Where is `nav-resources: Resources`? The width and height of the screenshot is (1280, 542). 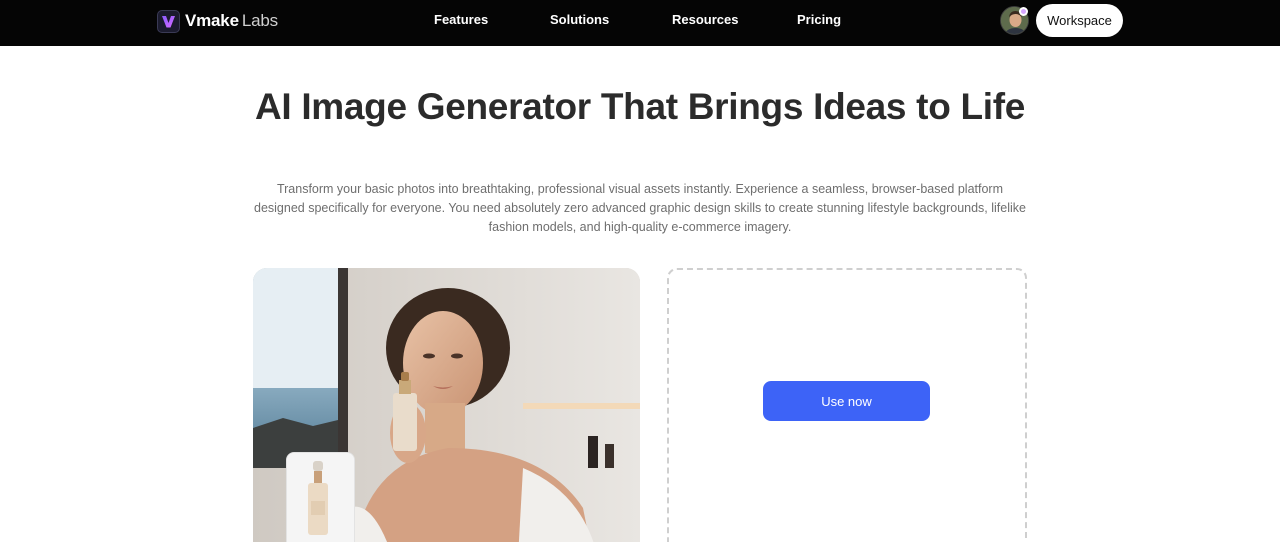 nav-resources: Resources is located at coordinates (705, 20).